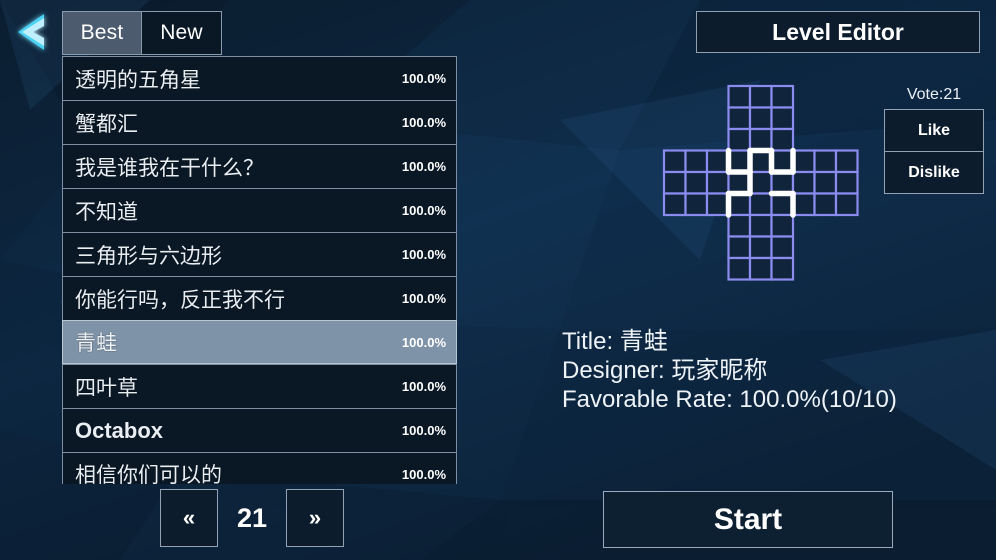 This screenshot has width=996, height=560. Describe the element at coordinates (729, 399) in the screenshot. I see `level-rate-line: Favorable Rate: 100.0%(10/10)` at that location.